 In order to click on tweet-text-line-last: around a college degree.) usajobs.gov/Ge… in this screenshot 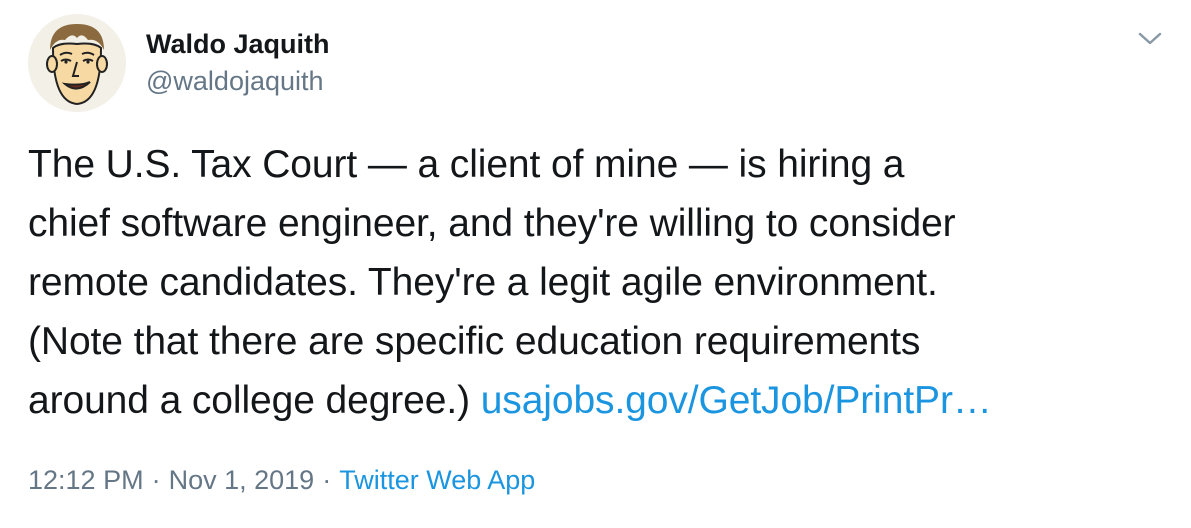, I will do `click(603, 400)`.